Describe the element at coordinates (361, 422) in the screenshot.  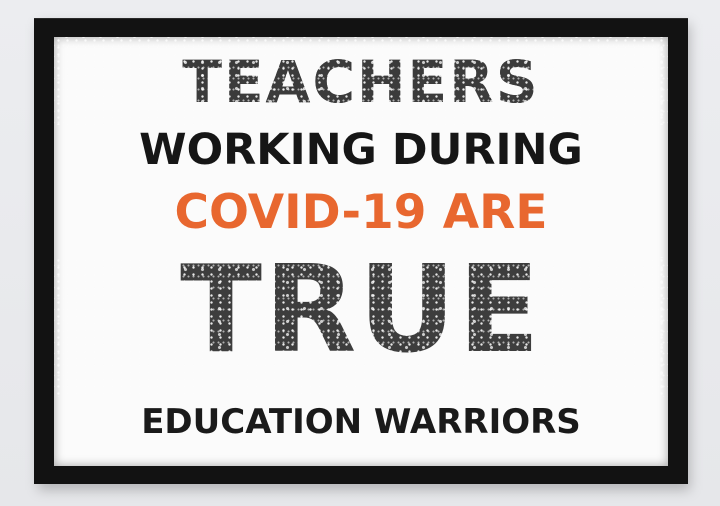
I see `poster-line-education-warriors: EDUCATION WARRIORS` at that location.